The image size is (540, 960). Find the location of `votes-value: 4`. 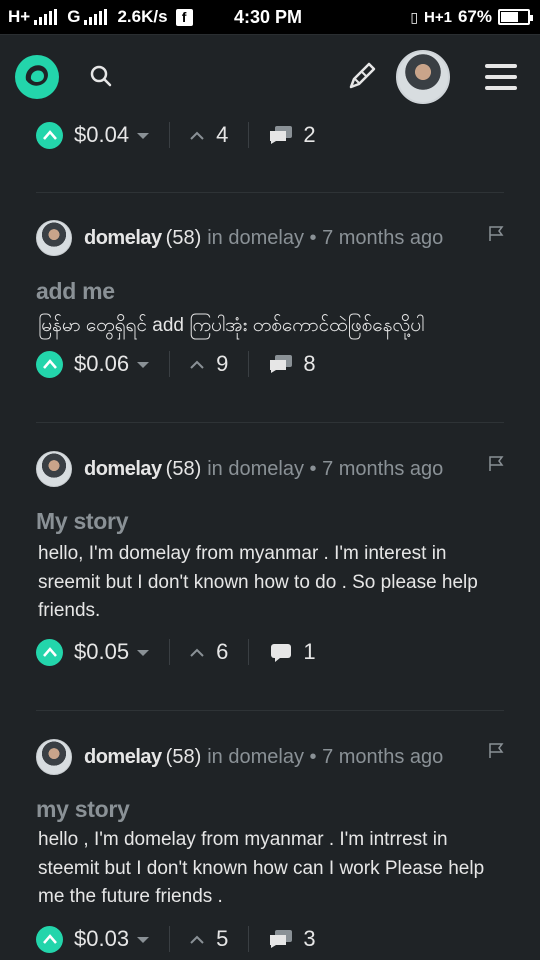

votes-value: 4 is located at coordinates (222, 134).